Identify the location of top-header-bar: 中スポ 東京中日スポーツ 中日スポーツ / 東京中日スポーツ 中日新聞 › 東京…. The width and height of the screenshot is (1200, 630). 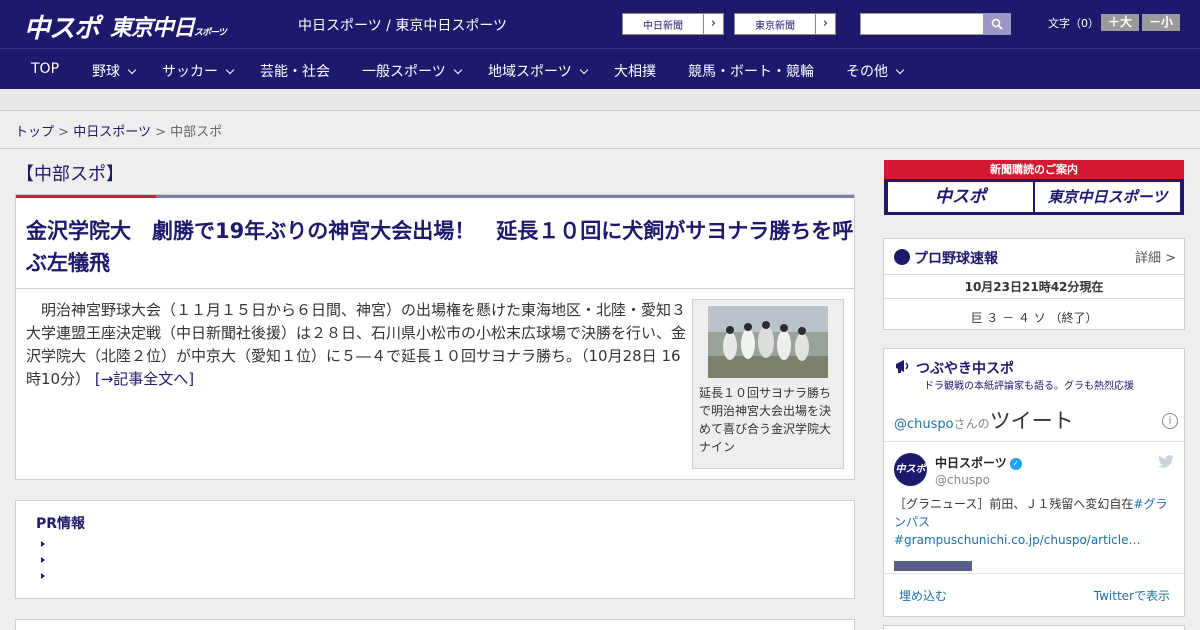
(600, 24).